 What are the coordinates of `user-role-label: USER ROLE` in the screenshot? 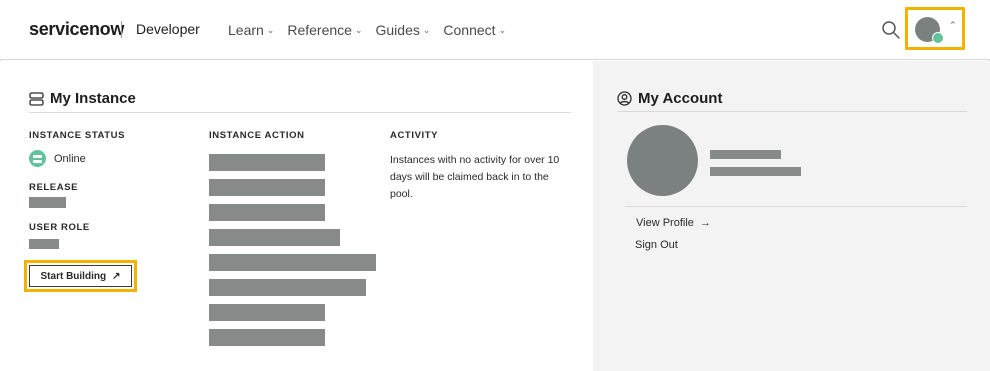 It's located at (59, 227).